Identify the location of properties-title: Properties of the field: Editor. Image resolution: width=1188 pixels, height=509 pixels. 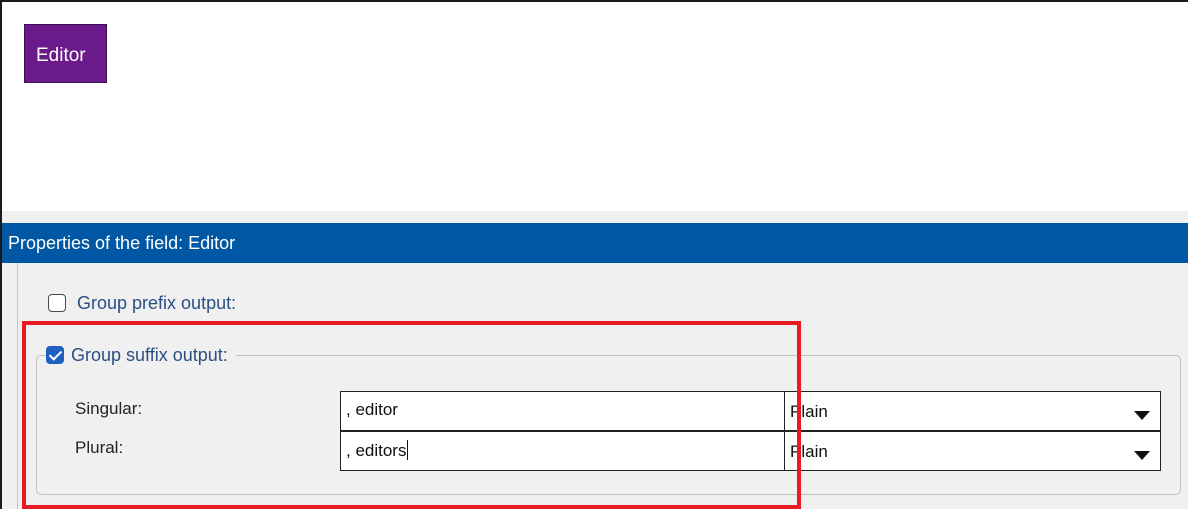
(122, 242).